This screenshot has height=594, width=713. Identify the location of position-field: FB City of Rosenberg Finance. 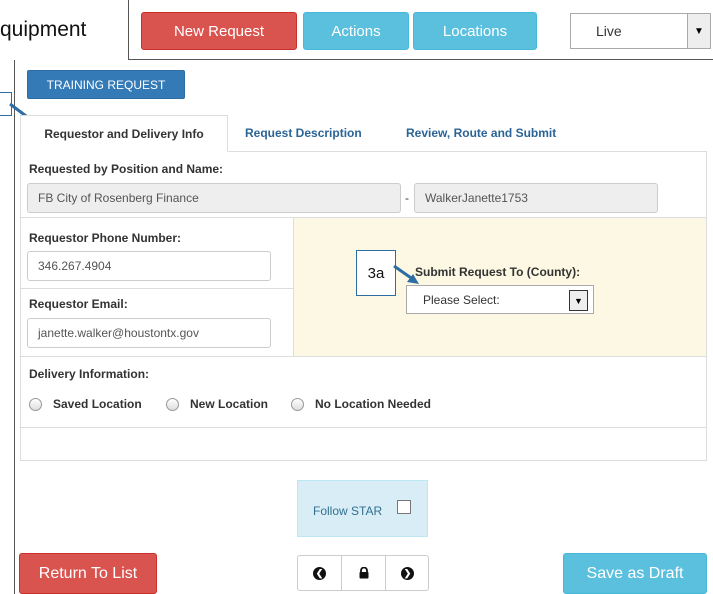
(214, 198).